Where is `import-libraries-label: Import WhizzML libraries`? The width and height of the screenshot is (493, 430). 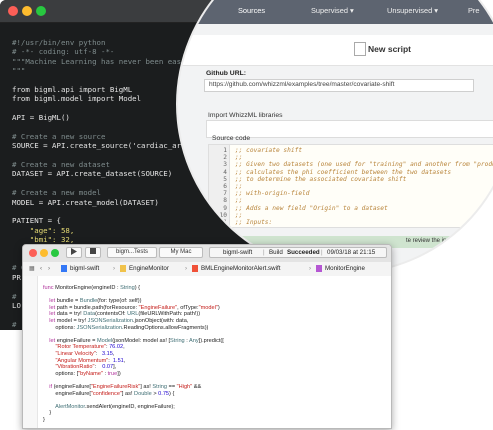 import-libraries-label: Import WhizzML libraries is located at coordinates (245, 115).